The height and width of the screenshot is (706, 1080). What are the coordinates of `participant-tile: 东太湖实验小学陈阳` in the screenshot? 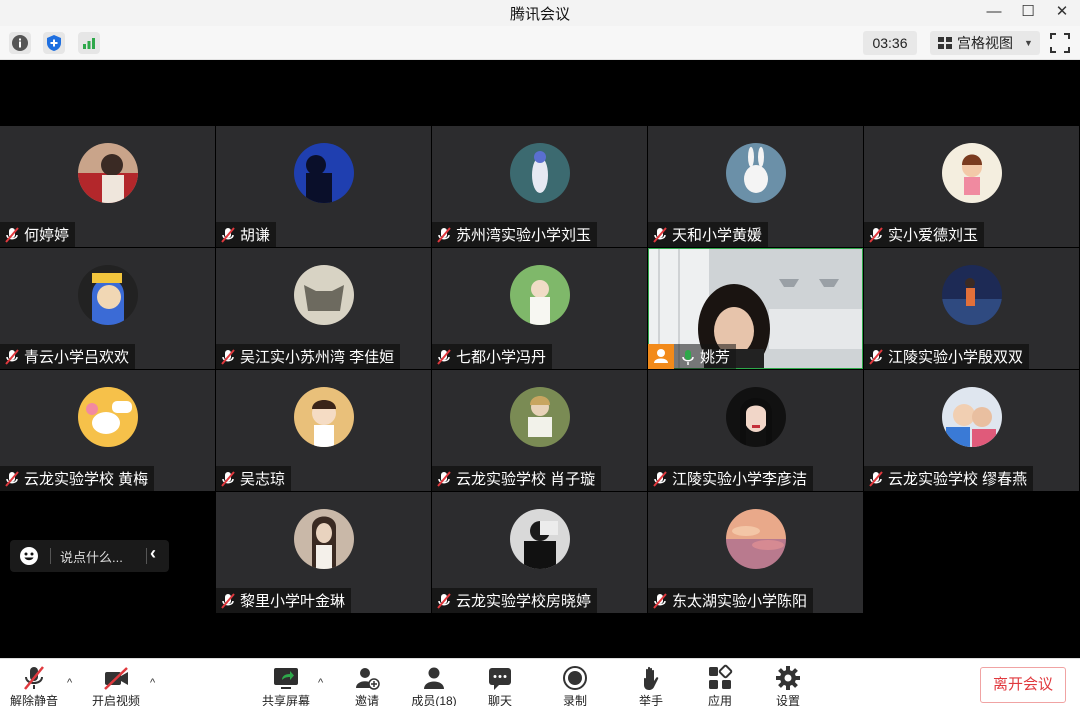 It's located at (755, 552).